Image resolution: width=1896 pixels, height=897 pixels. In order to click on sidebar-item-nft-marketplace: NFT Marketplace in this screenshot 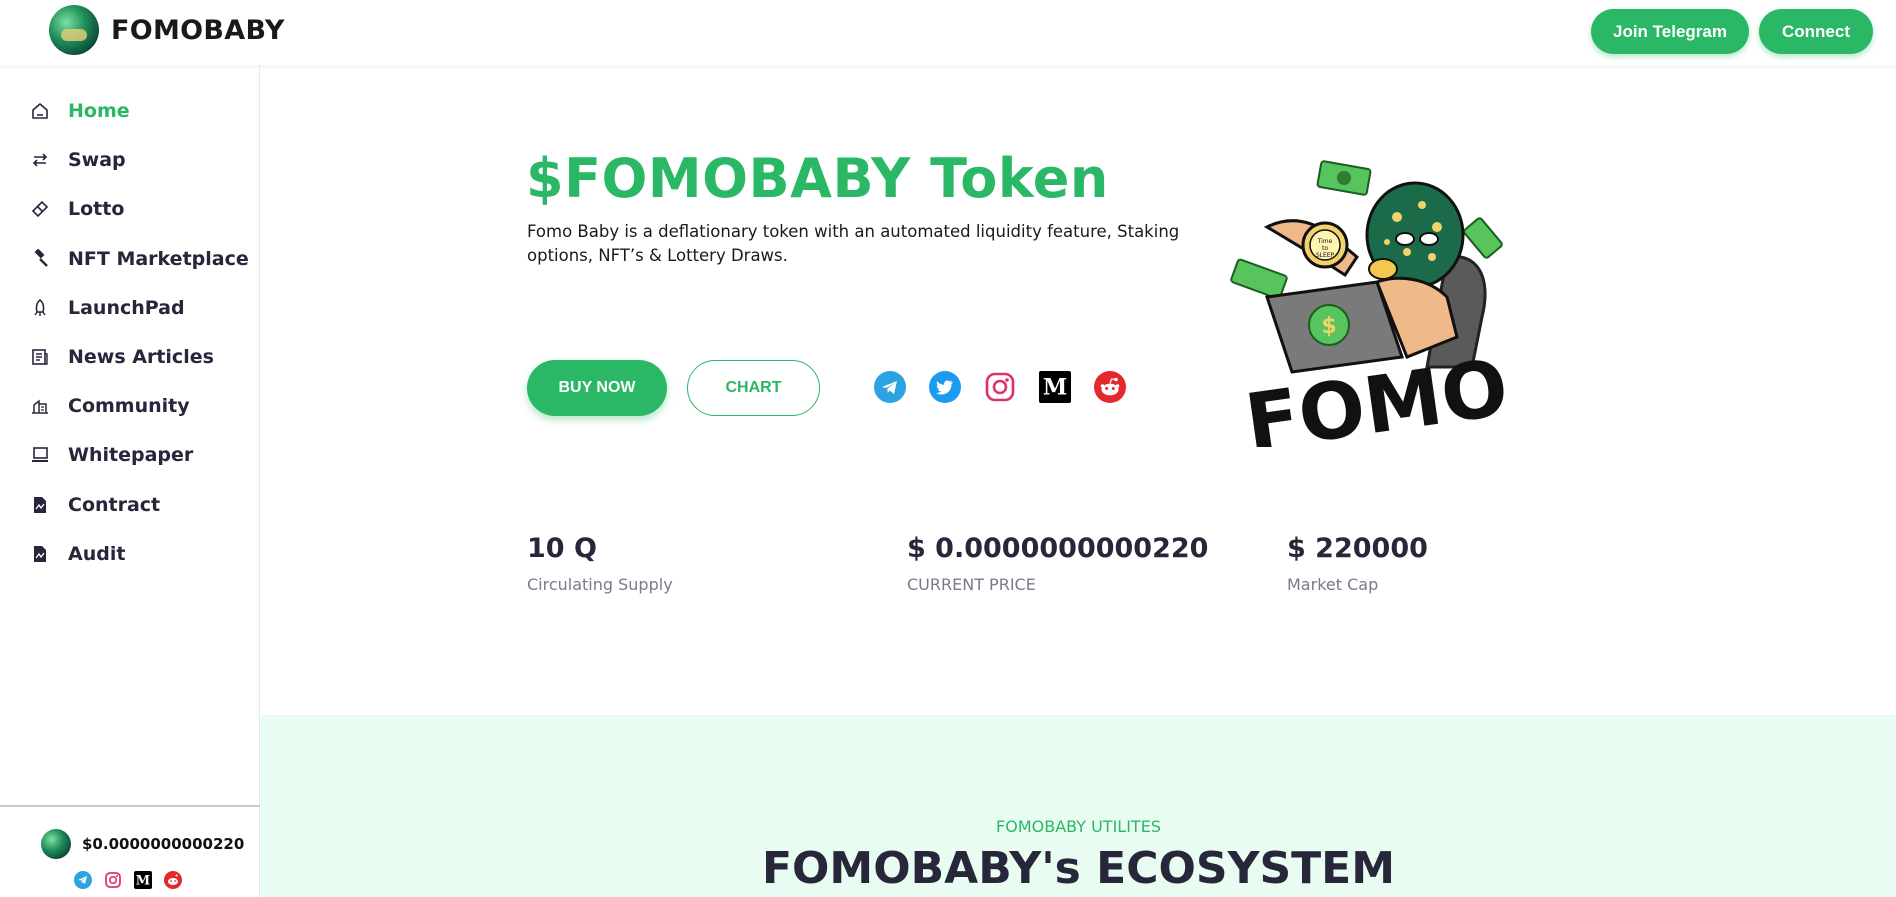, I will do `click(139, 259)`.